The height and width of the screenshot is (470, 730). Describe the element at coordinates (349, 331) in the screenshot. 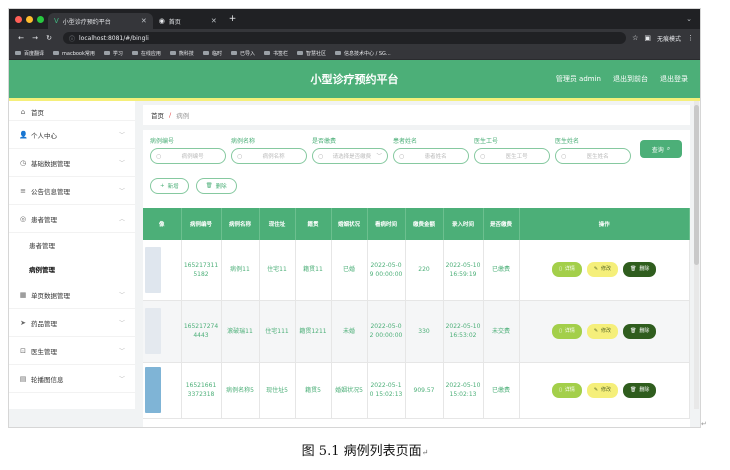

I see `table-cell: 未婚` at that location.